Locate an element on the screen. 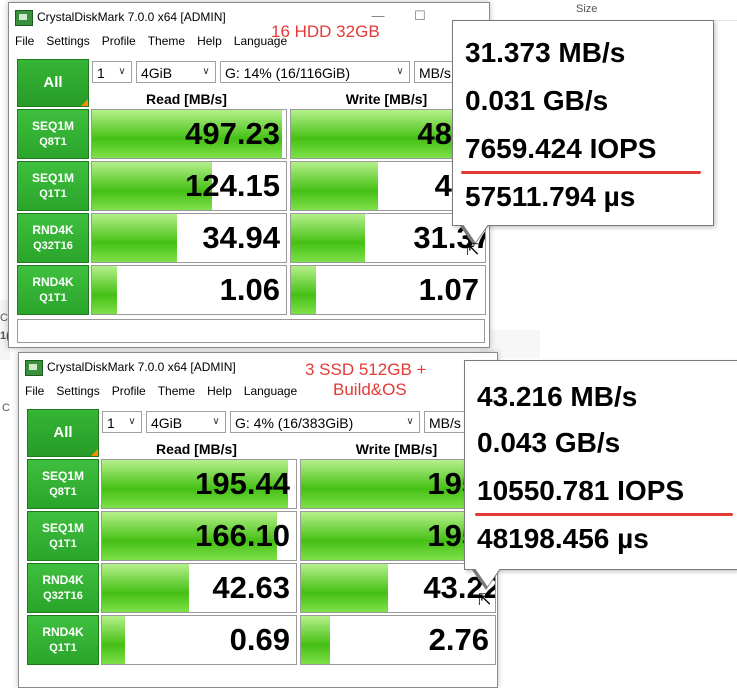  write-value: 2.76 is located at coordinates (458, 639).